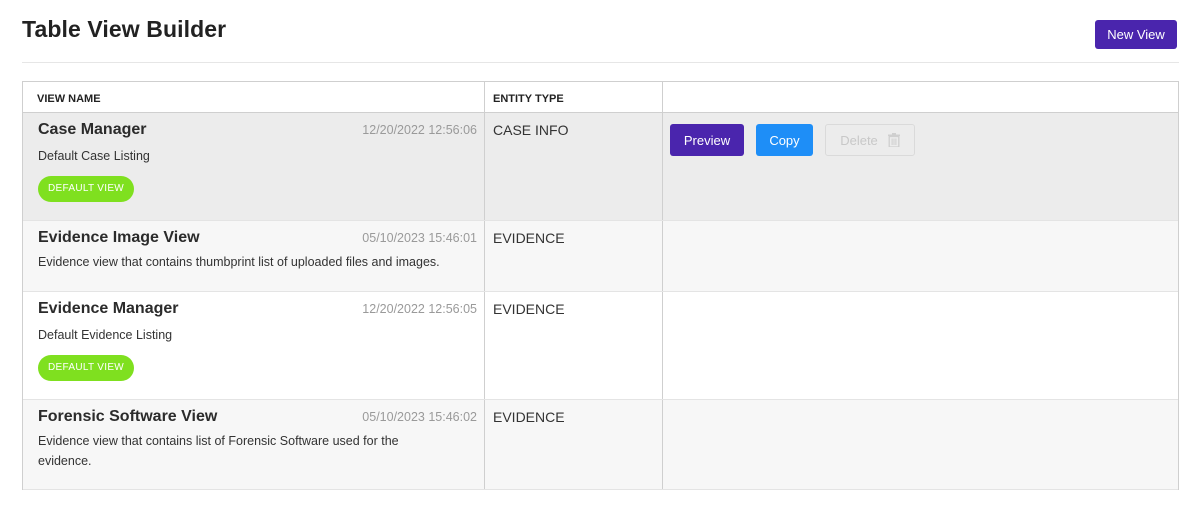  I want to click on view-timestamp: 12/20/2022 12:56:06, so click(419, 130).